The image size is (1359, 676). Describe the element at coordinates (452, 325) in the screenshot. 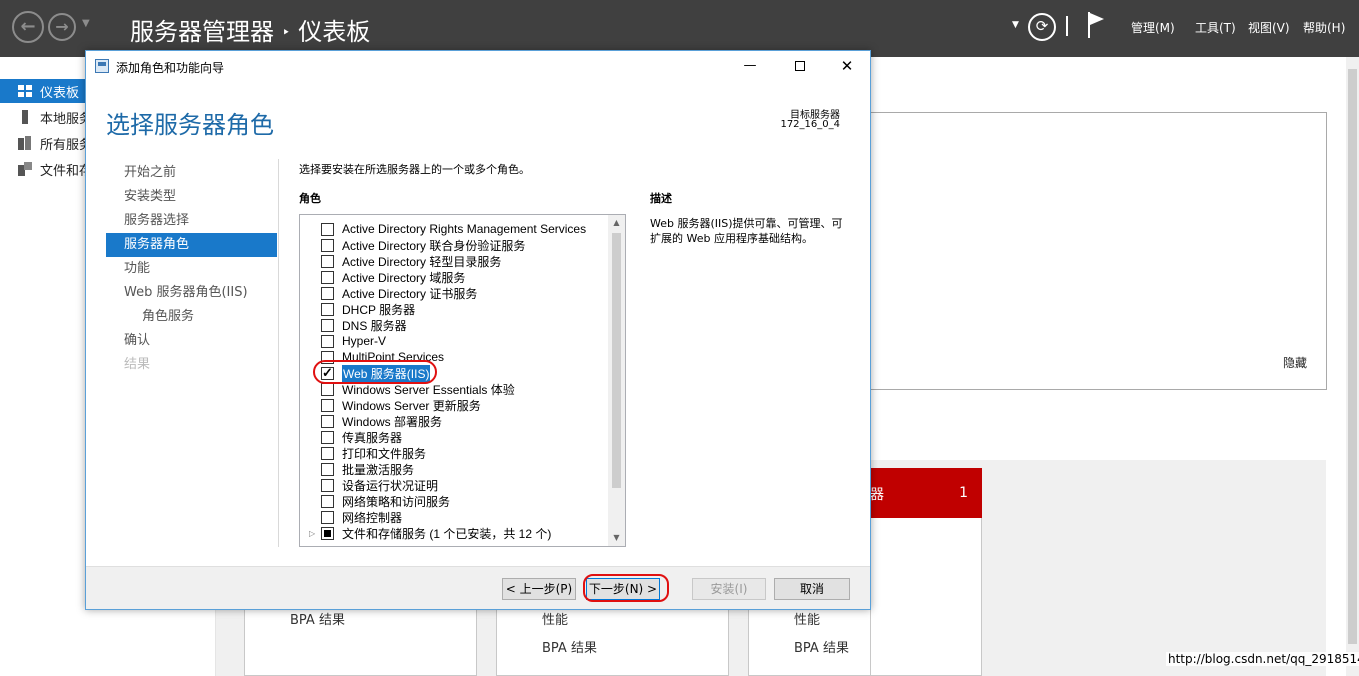

I see `role-row: DNS 服务器` at that location.